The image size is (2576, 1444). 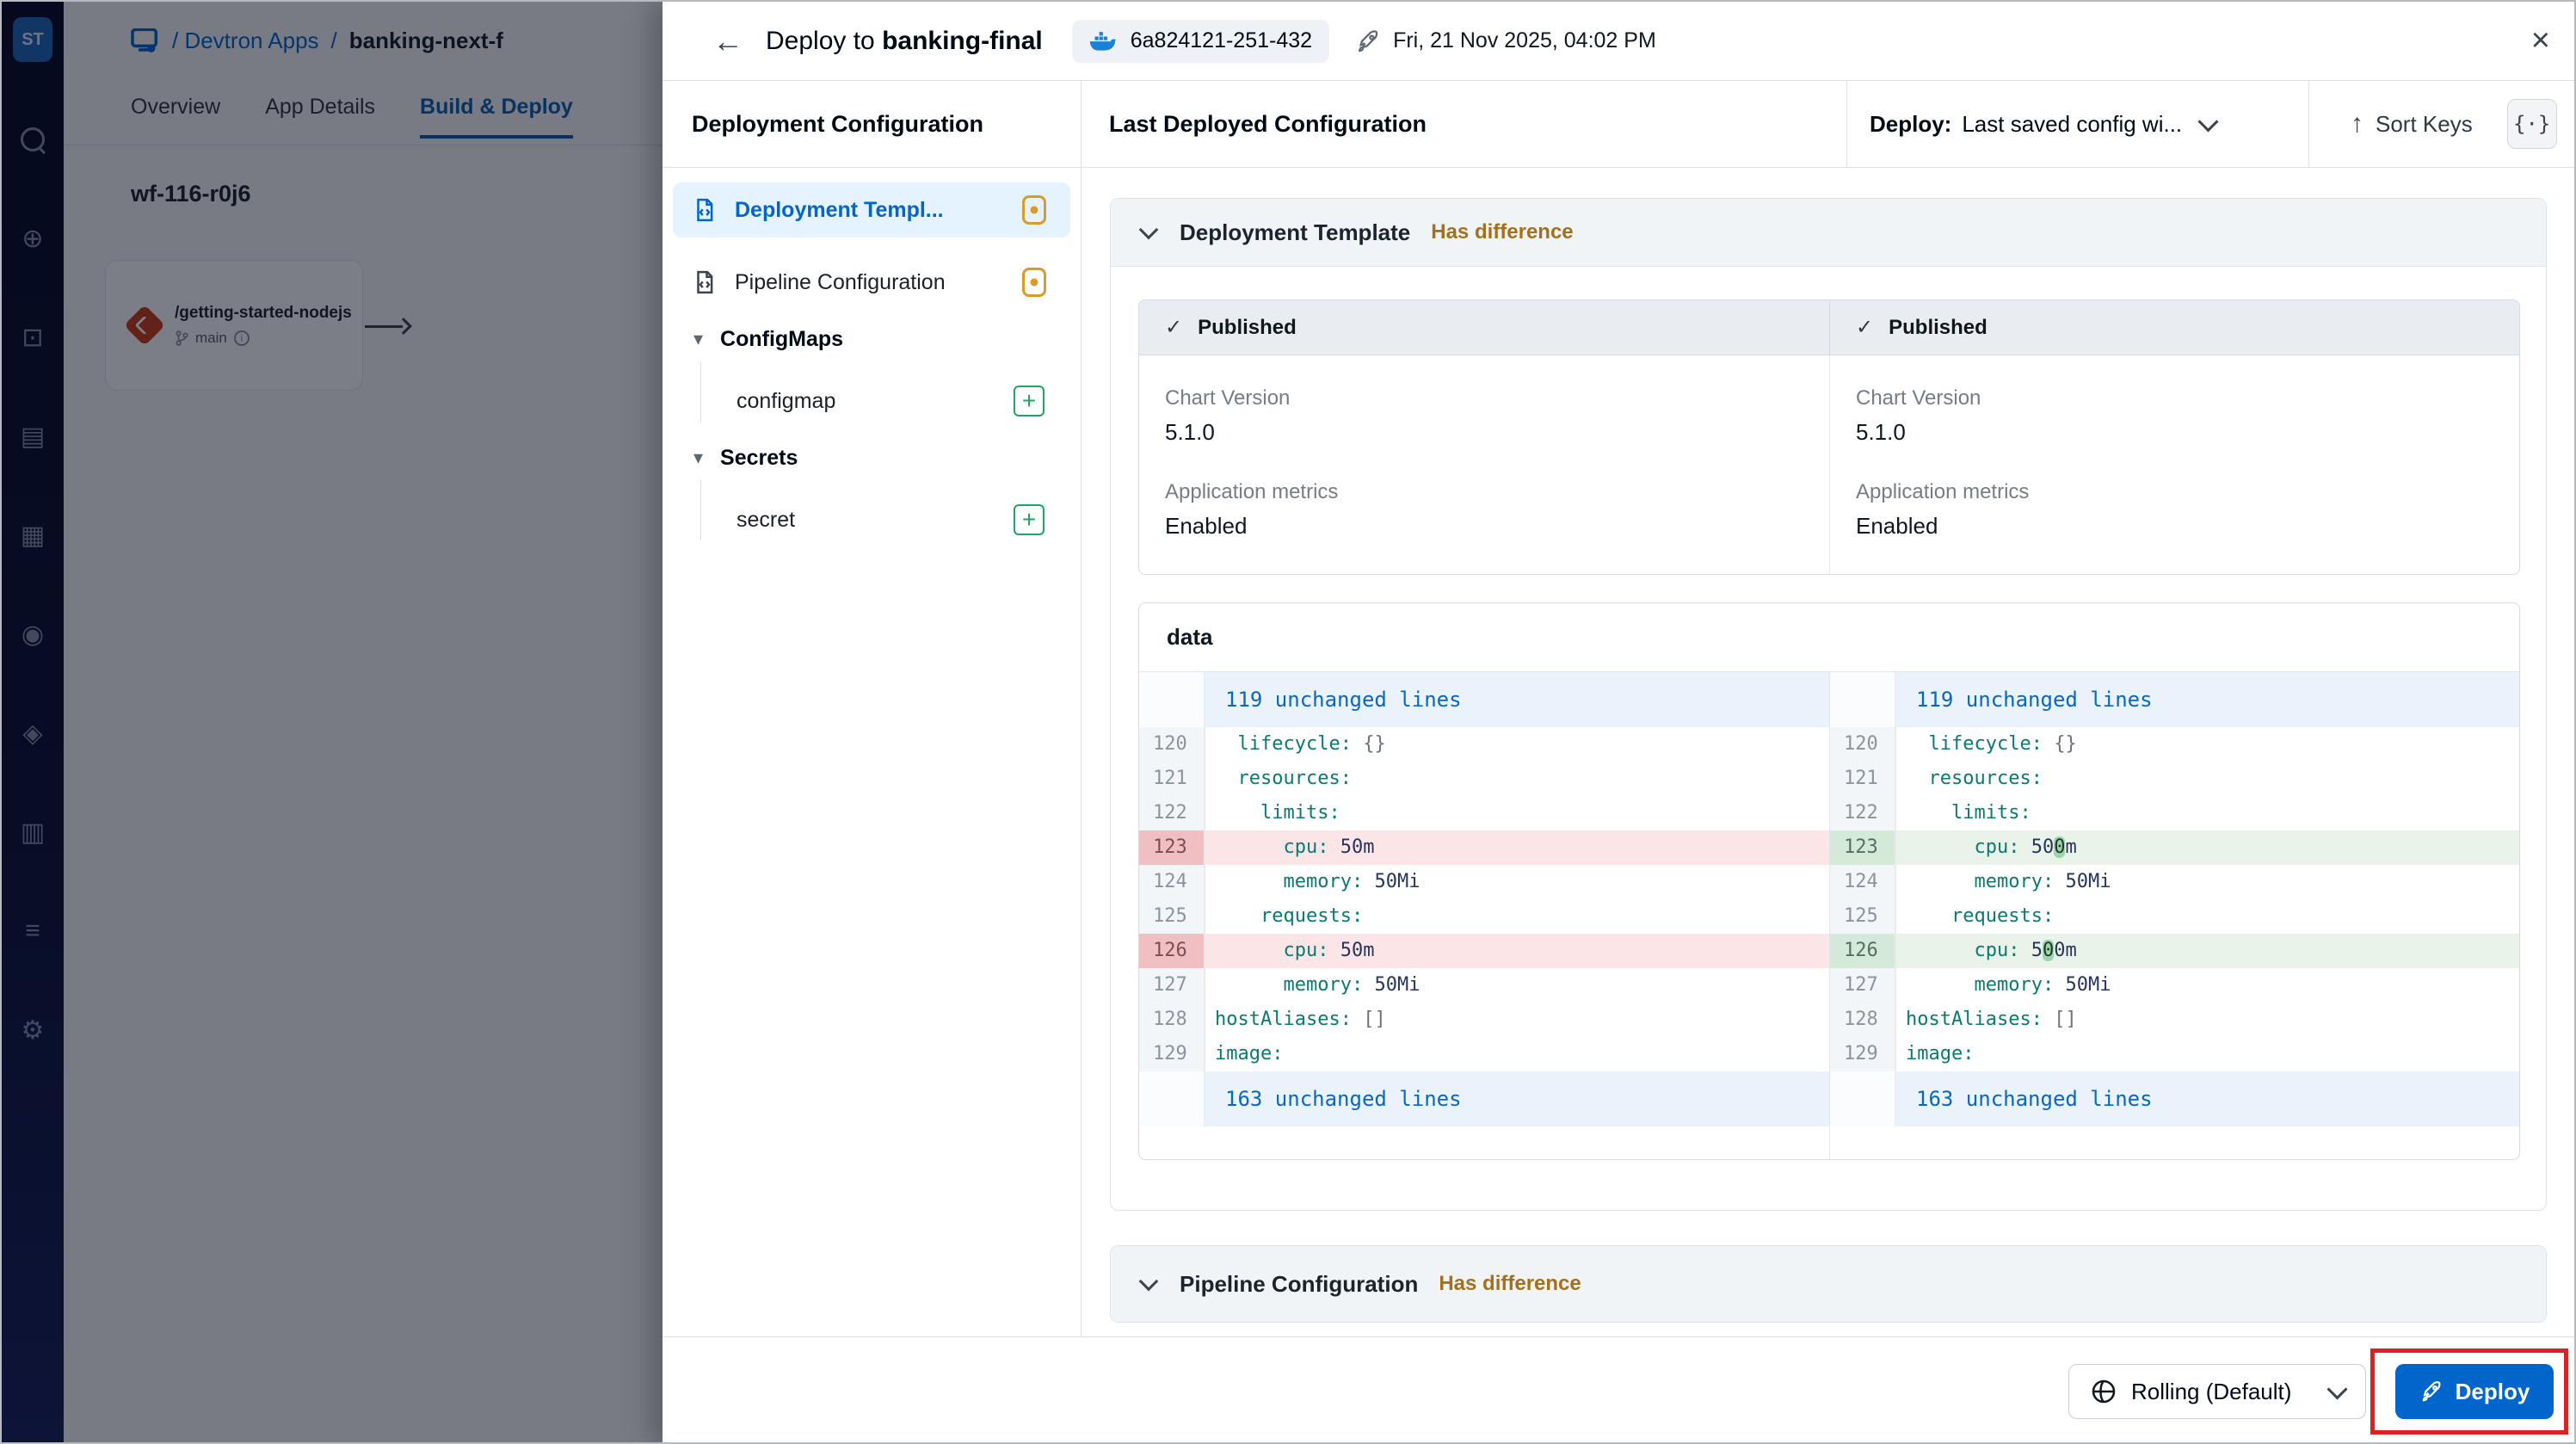 I want to click on close-icon: ×, so click(x=2541, y=40).